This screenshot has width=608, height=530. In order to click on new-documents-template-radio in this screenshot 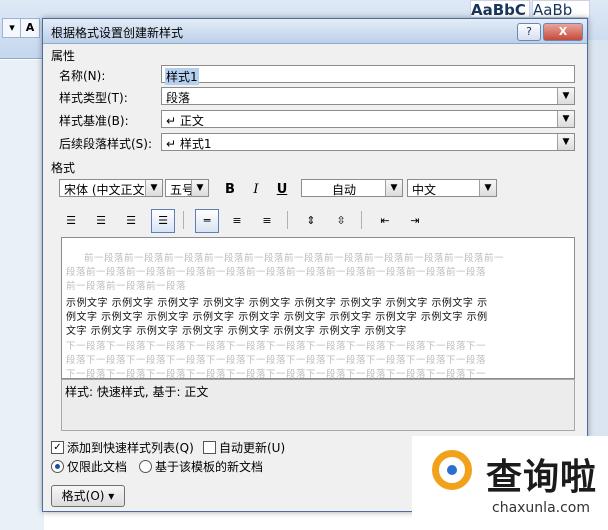, I will do `click(145, 466)`.